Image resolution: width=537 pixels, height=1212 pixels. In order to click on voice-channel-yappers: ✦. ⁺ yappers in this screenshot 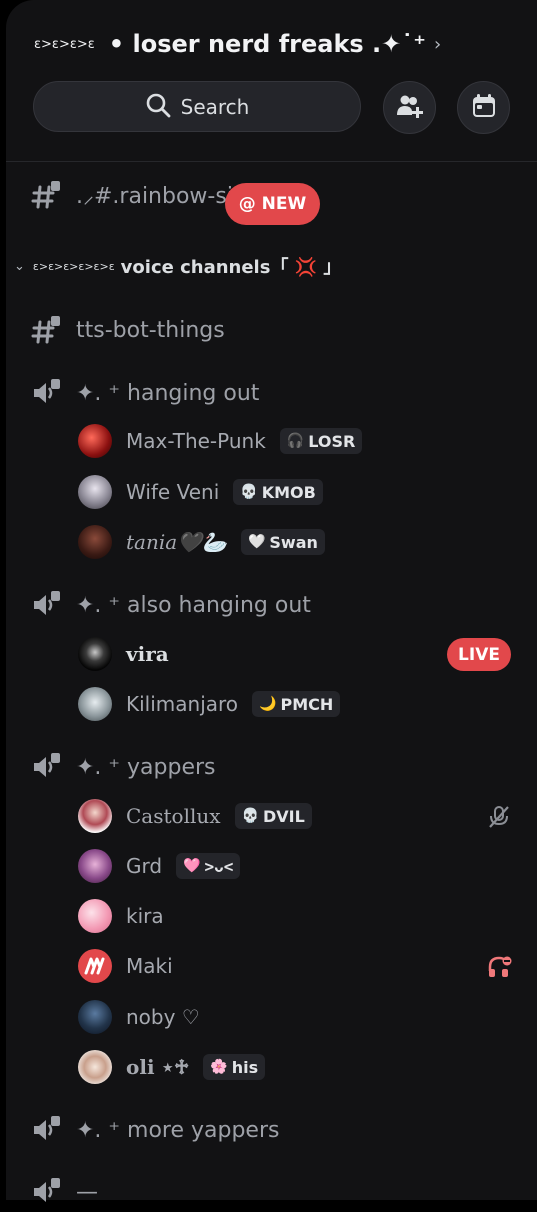, I will do `click(271, 767)`.